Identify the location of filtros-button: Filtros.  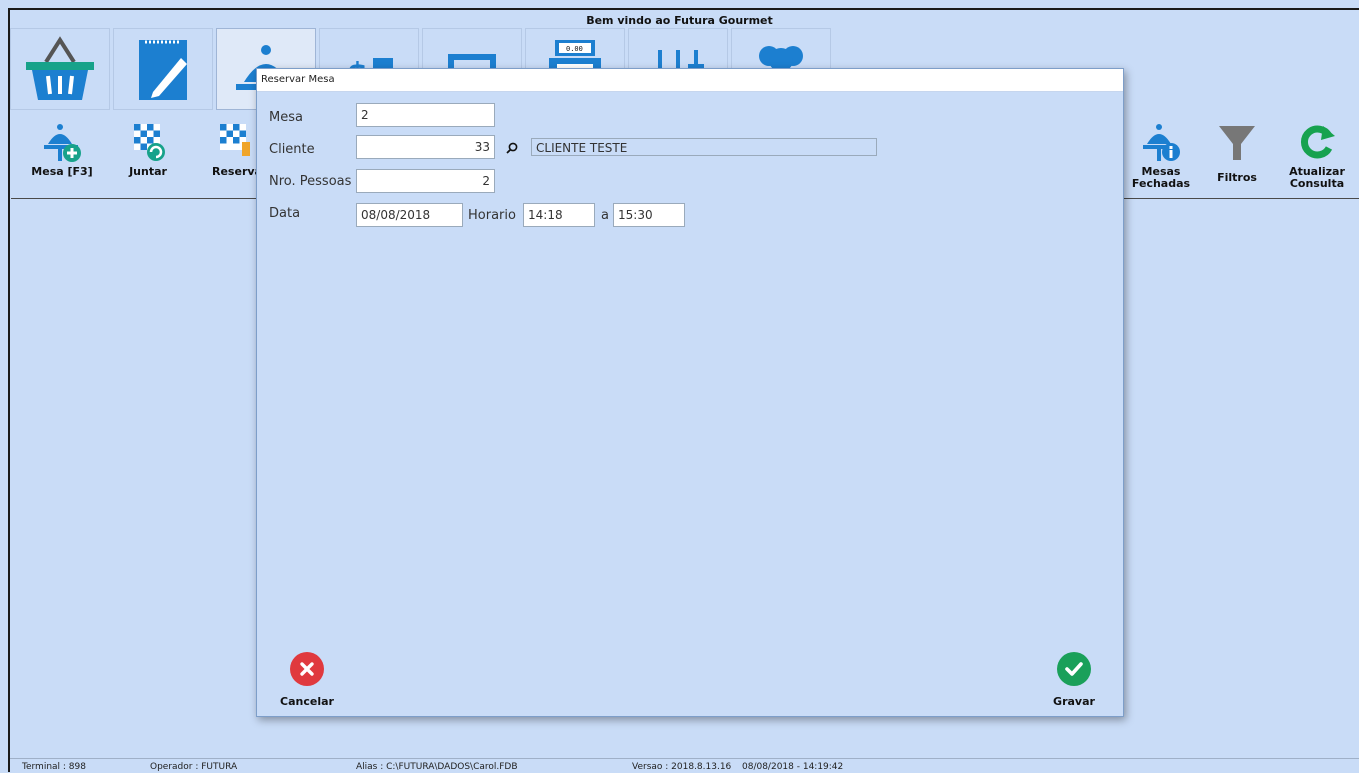
(1237, 152).